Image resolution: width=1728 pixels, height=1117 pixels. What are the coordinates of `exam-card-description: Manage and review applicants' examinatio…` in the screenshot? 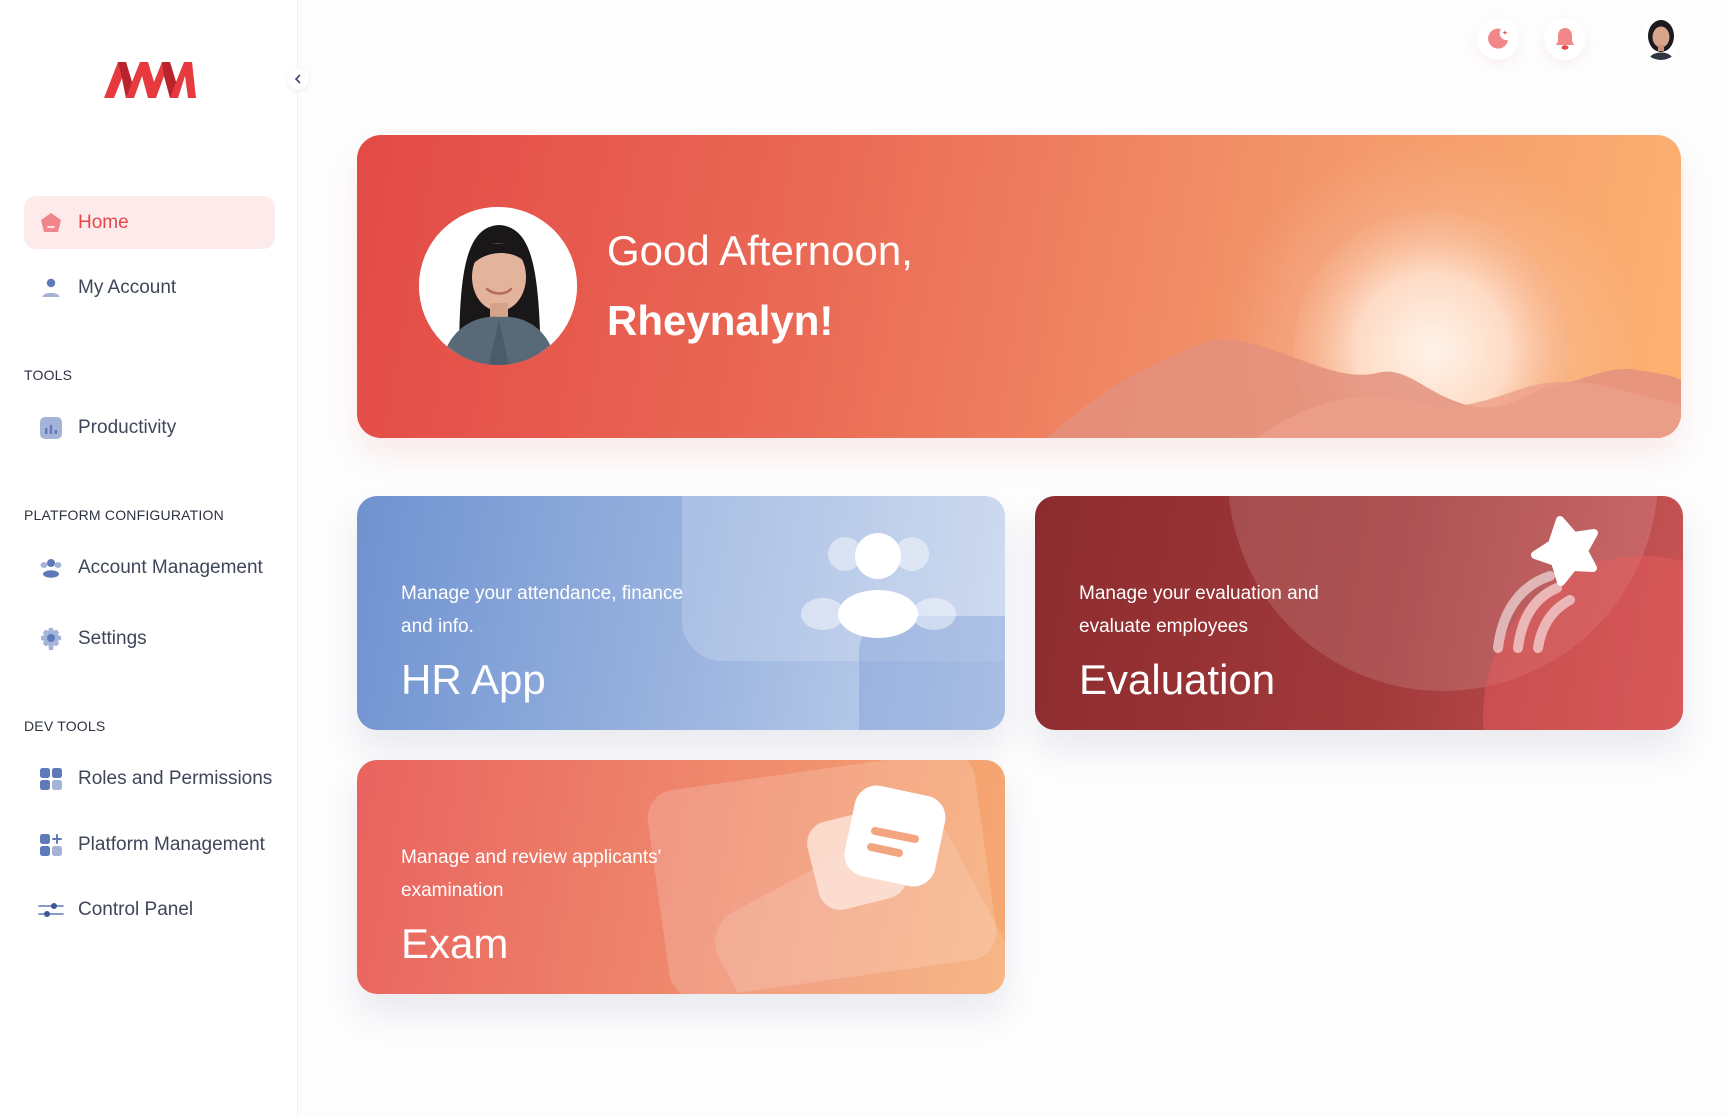 It's located at (531, 874).